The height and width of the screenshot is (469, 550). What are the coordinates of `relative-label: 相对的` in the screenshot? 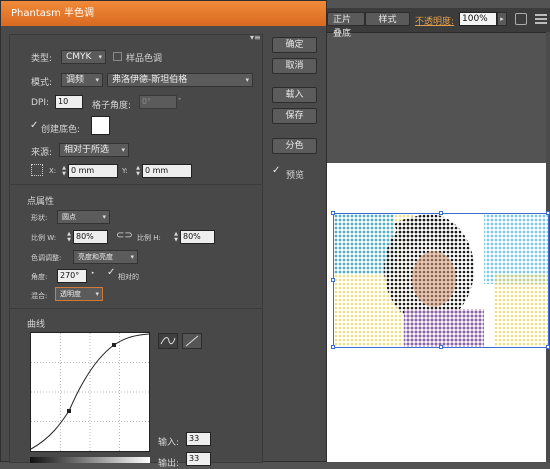 It's located at (128, 277).